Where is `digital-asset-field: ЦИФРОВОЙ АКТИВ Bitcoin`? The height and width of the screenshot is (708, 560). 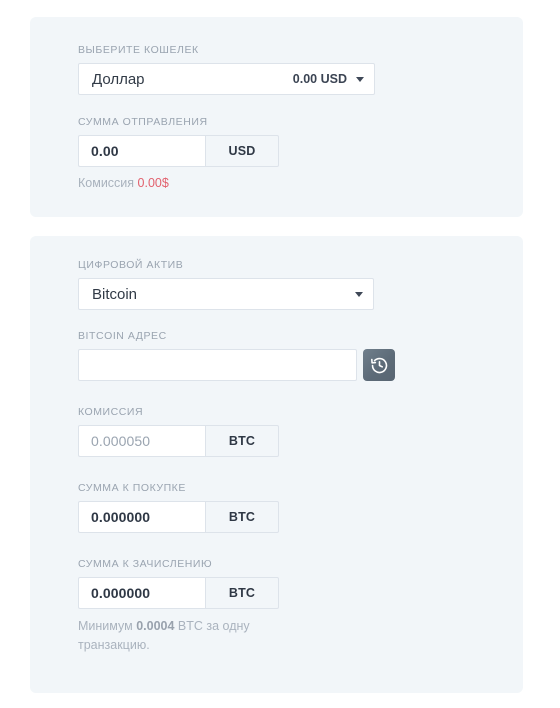 digital-asset-field: ЦИФРОВОЙ АКТИВ Bitcoin is located at coordinates (226, 284).